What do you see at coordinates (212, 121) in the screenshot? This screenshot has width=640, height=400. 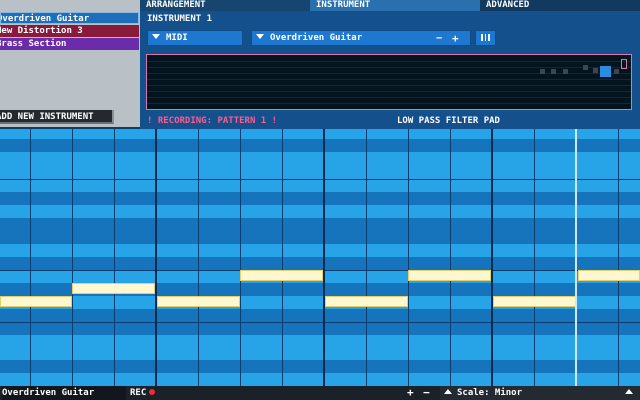 I see `recording-status: ! RECORDING: PATTERN 1 !` at bounding box center [212, 121].